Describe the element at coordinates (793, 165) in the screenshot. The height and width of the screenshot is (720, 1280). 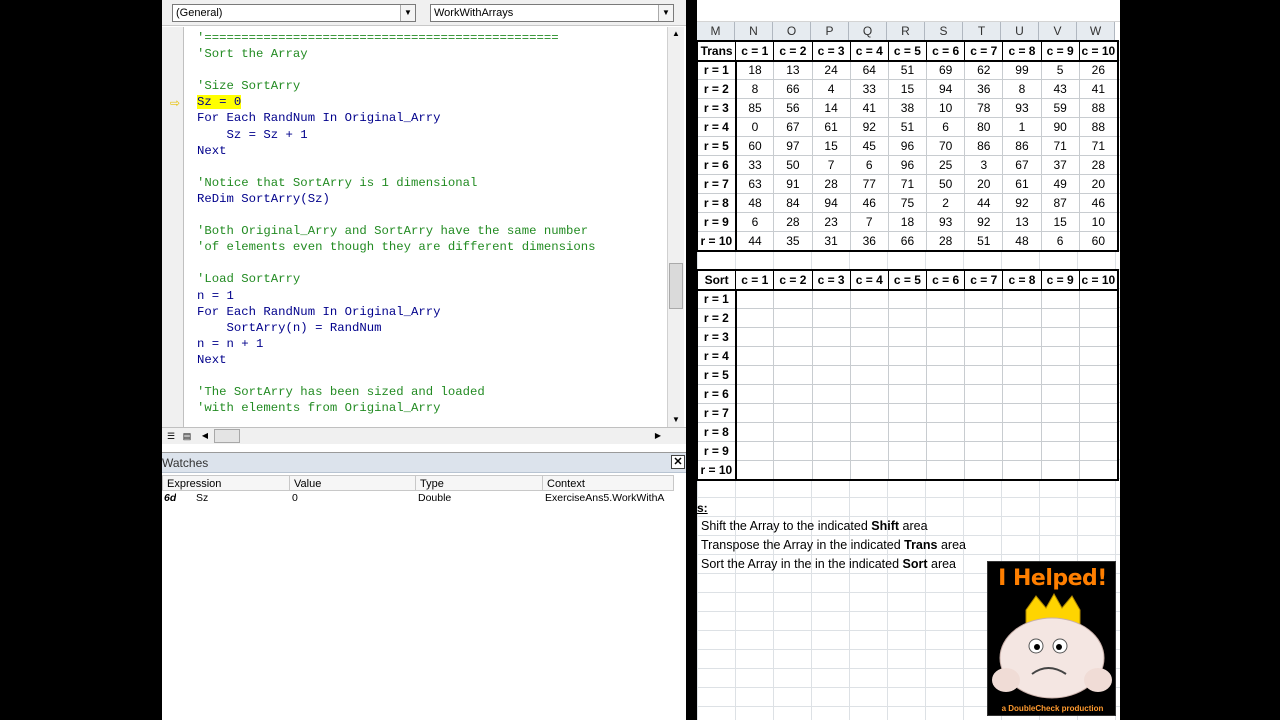
I see `table-cell: 50` at that location.